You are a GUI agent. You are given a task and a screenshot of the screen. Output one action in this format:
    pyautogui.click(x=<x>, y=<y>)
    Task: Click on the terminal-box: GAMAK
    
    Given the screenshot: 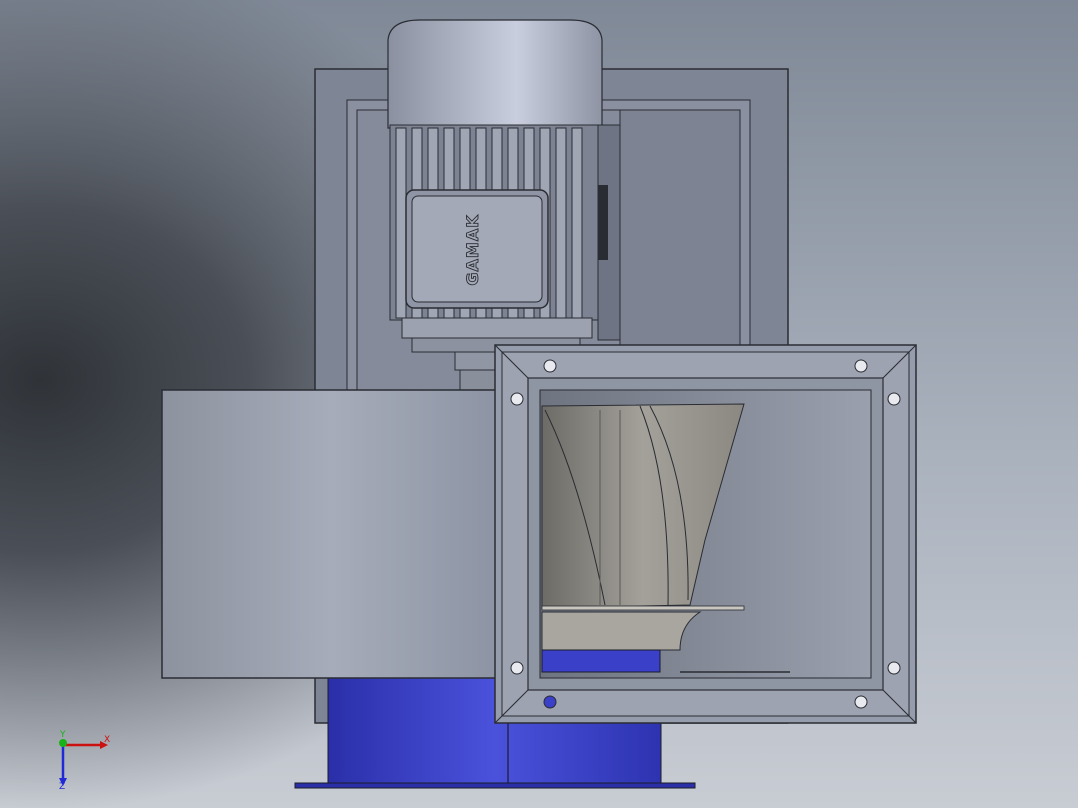 What is the action you would take?
    pyautogui.click(x=477, y=249)
    